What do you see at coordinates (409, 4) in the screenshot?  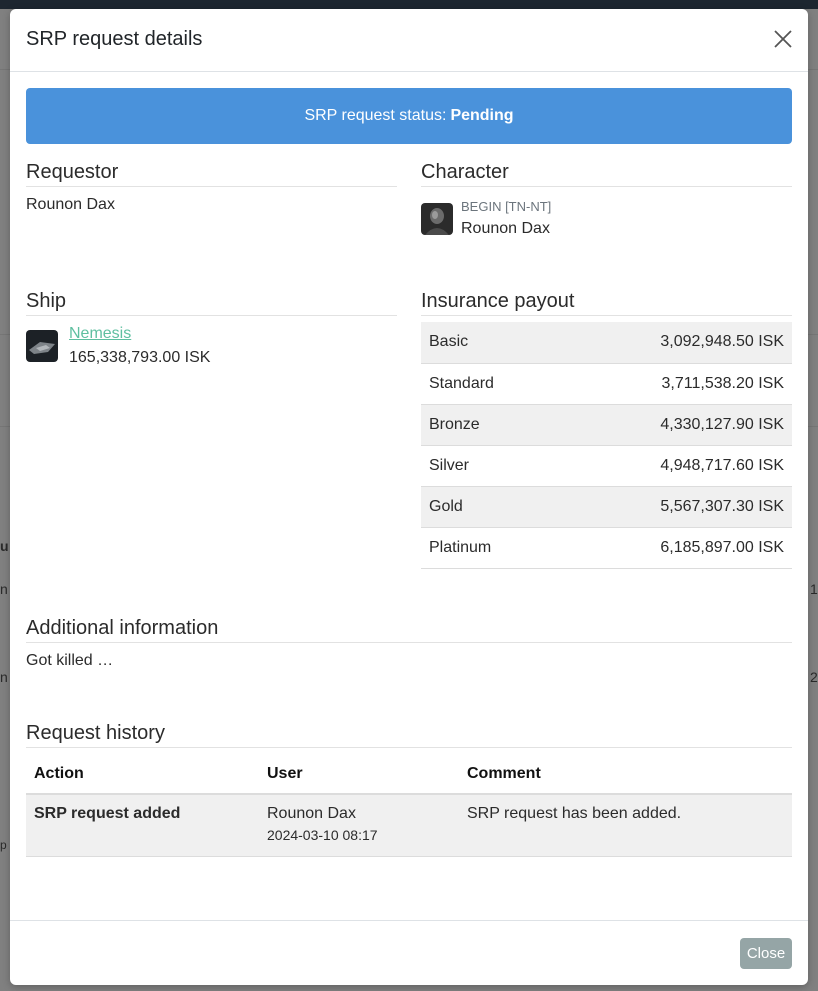 I see `background-top-bar` at bounding box center [409, 4].